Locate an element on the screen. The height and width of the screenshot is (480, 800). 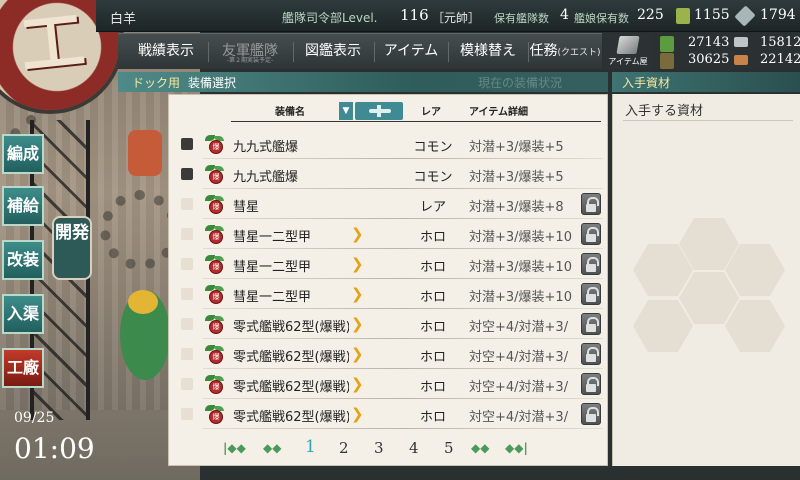
page-2: 2 is located at coordinates (344, 448).